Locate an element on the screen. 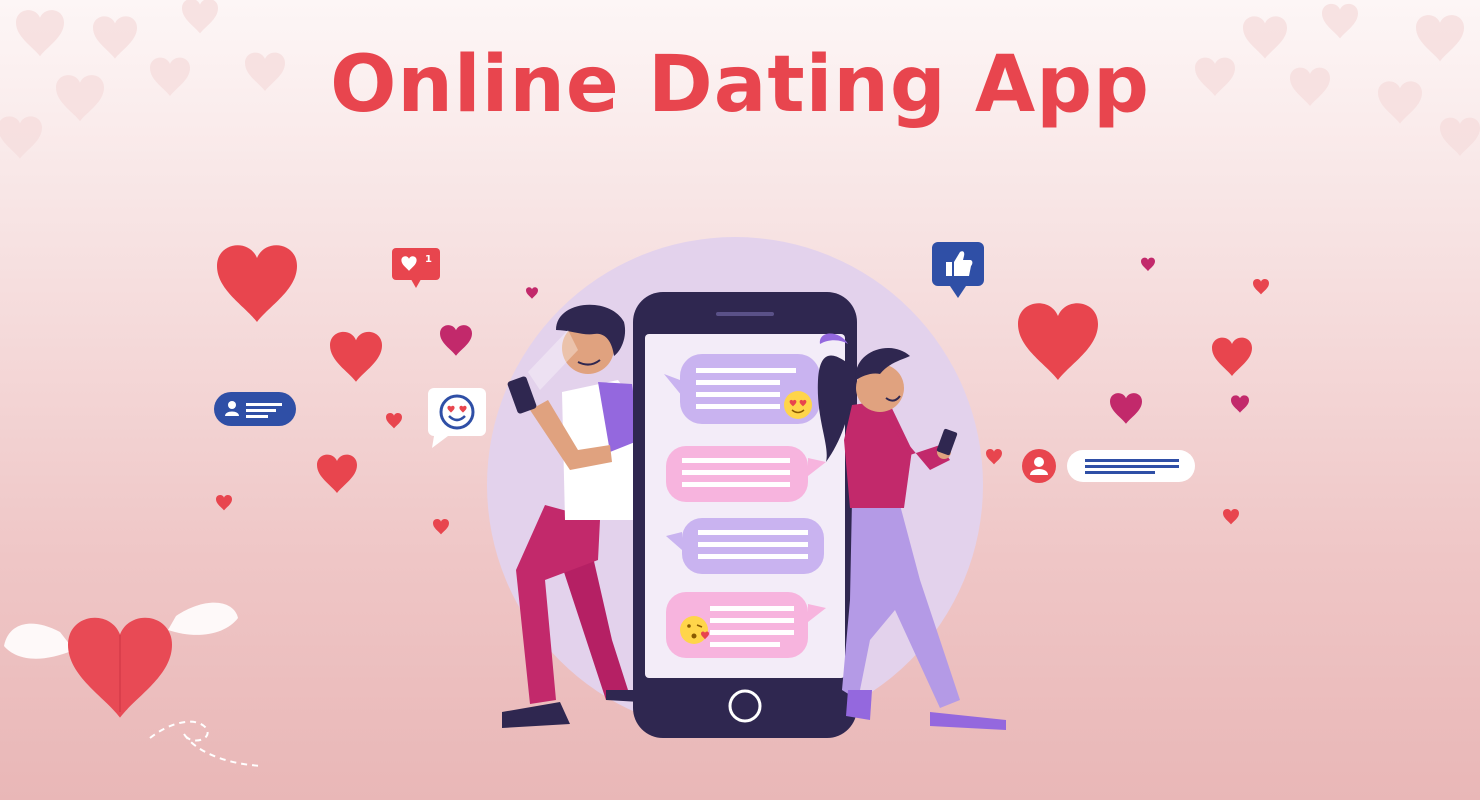  thumbs-up-icon is located at coordinates (958, 270).